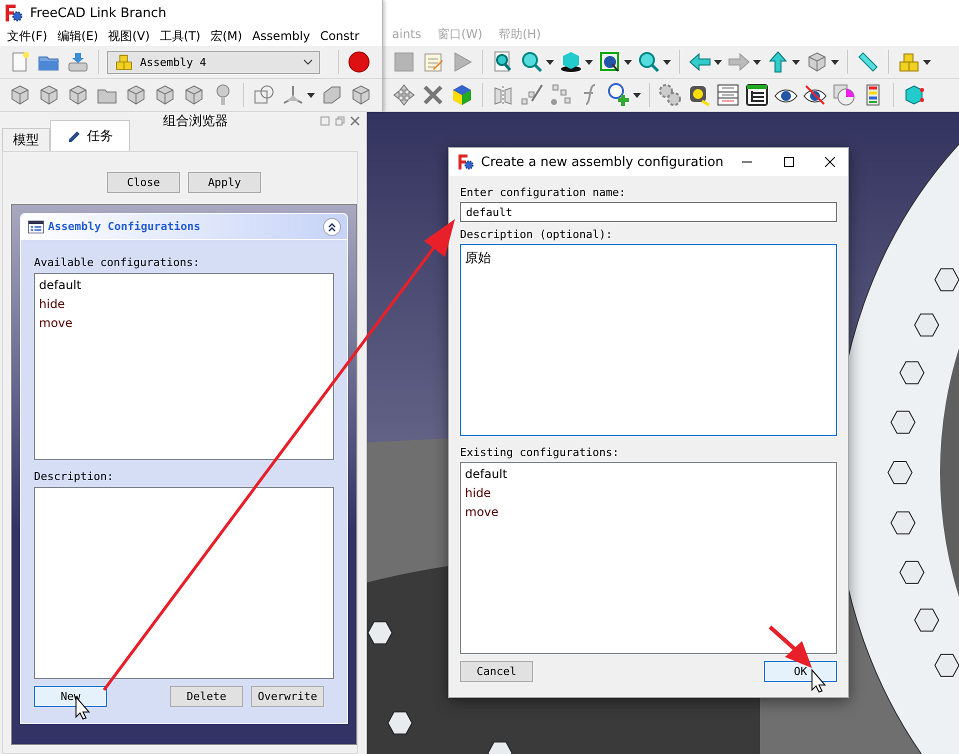 Image resolution: width=959 pixels, height=754 pixels. I want to click on menu-item: 宏(M), so click(227, 36).